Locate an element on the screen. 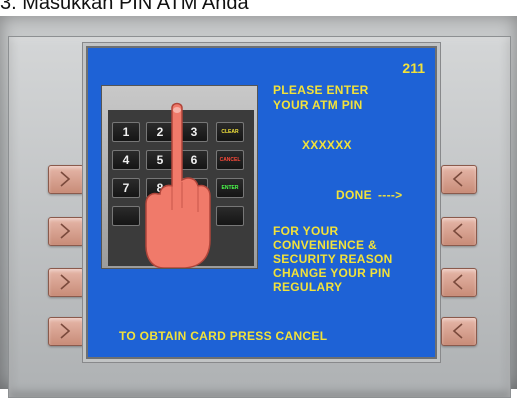  done-label: DONE is located at coordinates (354, 195).